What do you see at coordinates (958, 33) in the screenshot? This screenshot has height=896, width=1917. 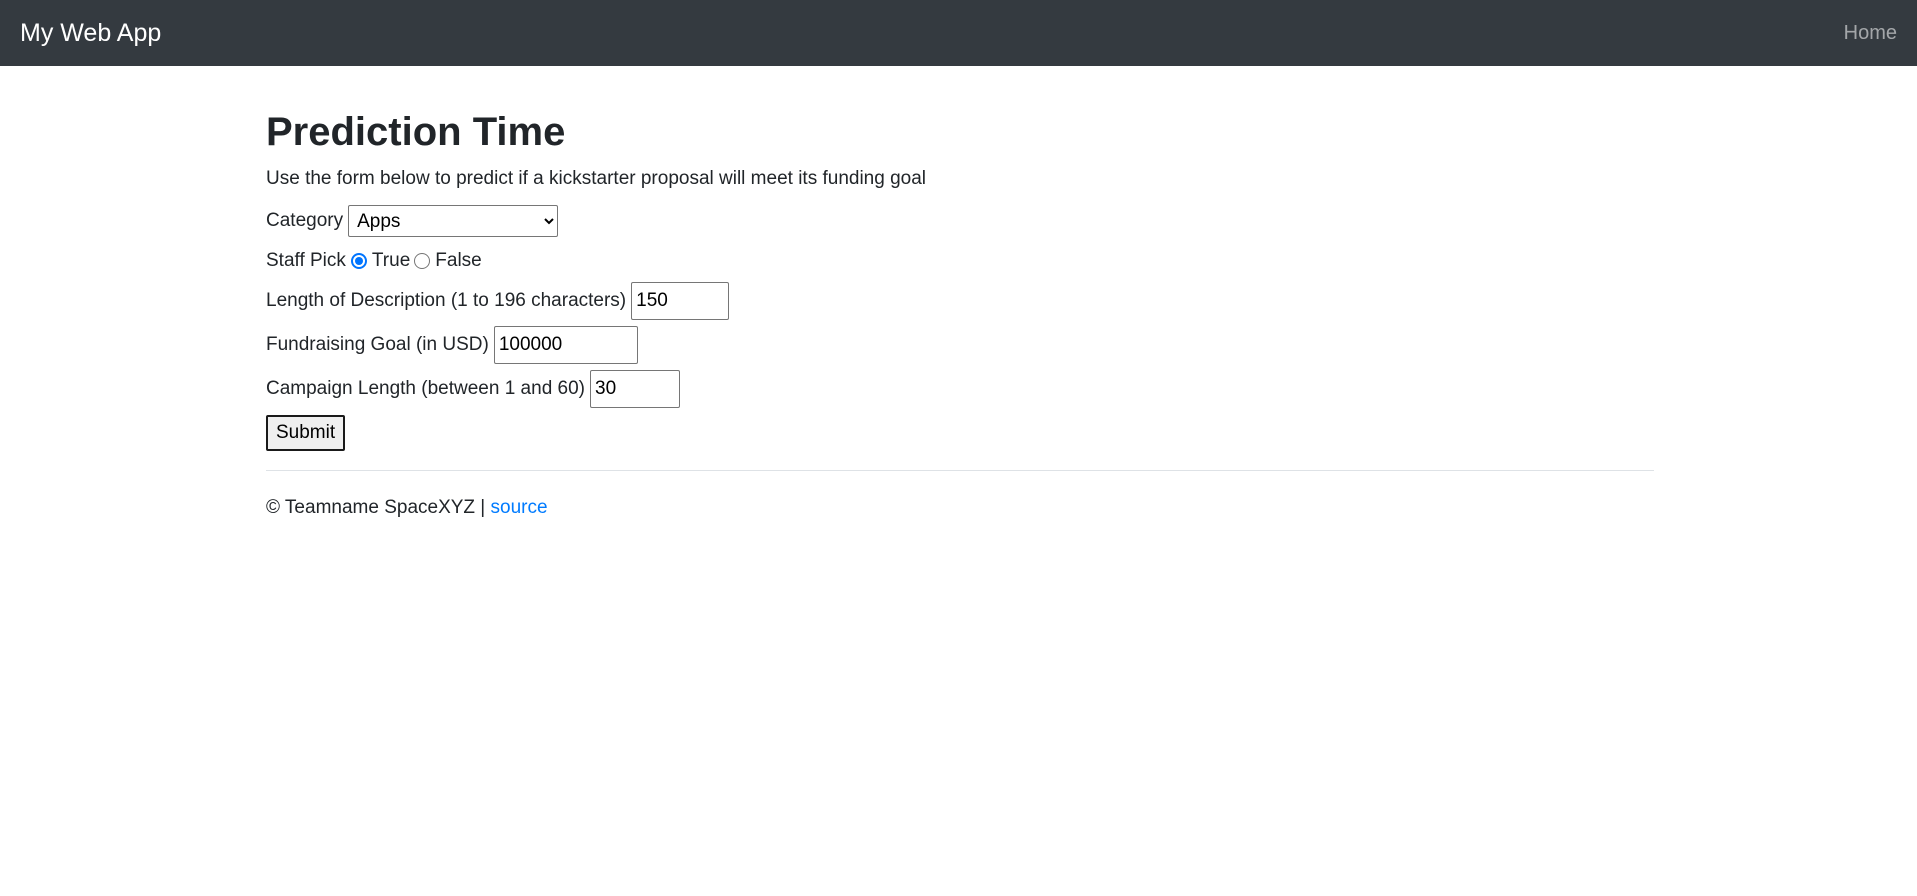 I see `navbar: My Web App Home` at bounding box center [958, 33].